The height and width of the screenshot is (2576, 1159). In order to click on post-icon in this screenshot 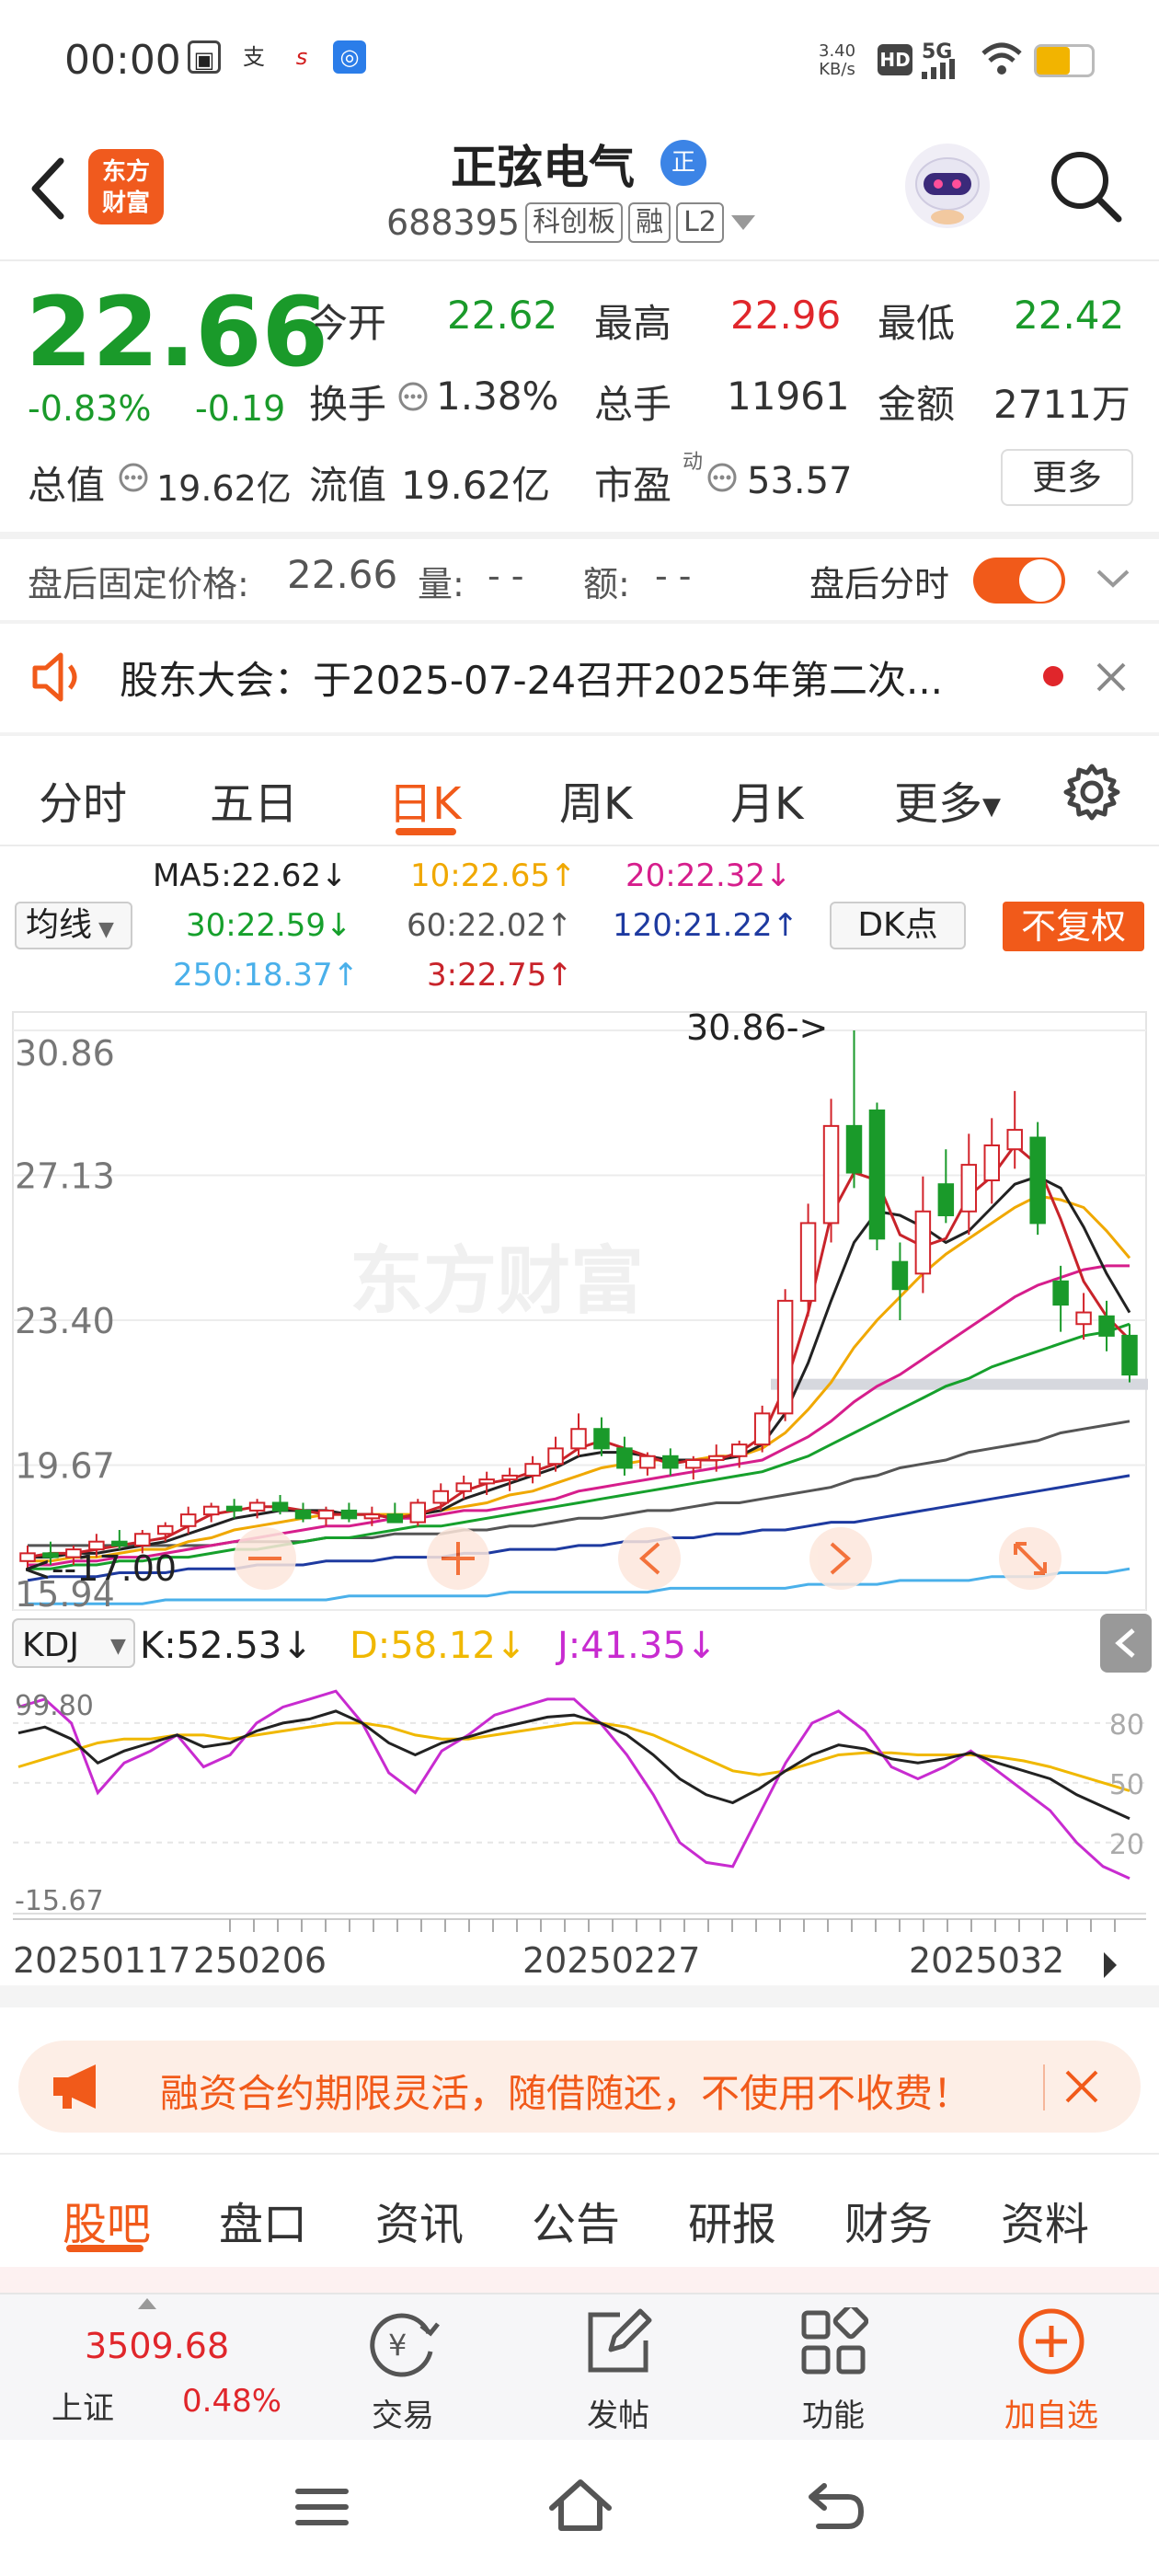, I will do `click(618, 2342)`.